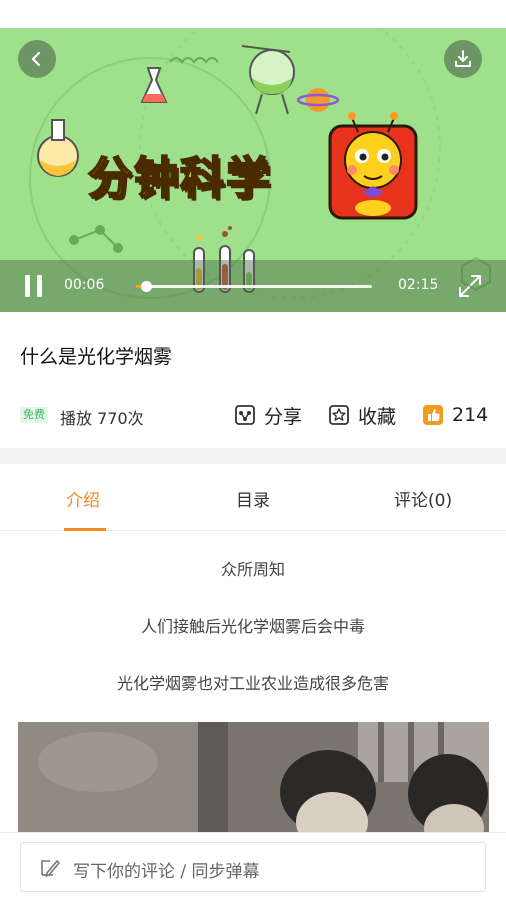 This screenshot has width=506, height=901. I want to click on video-title: 什么是光化学烟雾, so click(96, 357).